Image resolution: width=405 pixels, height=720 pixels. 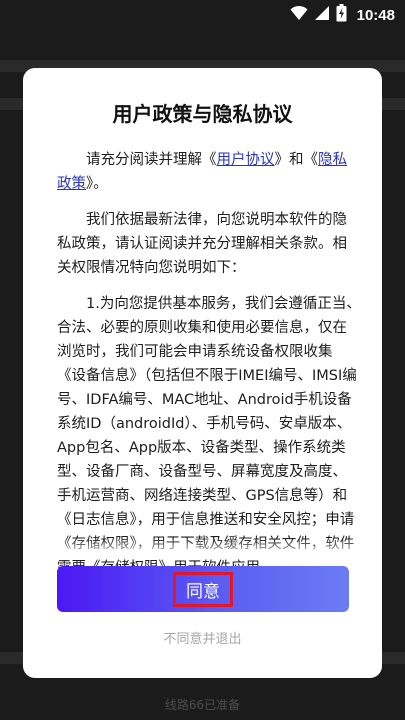 I want to click on status-bar: 10:48, so click(x=202, y=14).